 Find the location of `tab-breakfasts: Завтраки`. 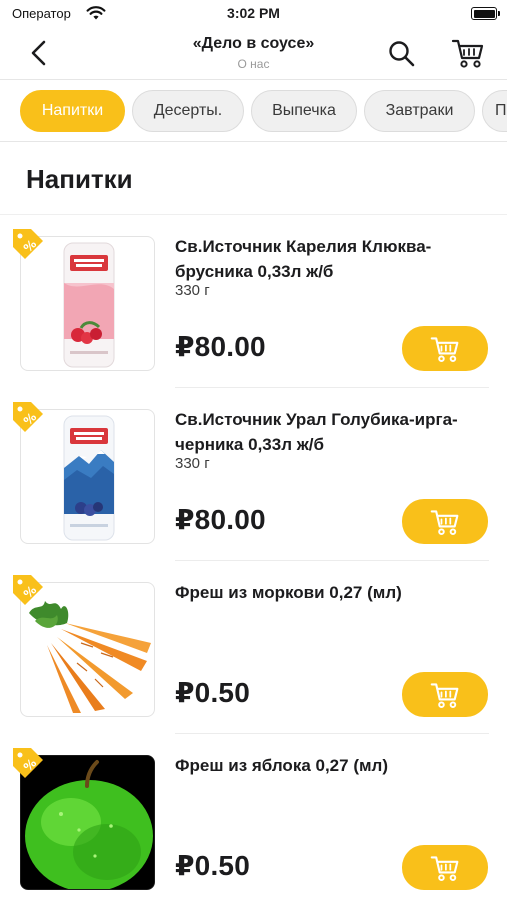

tab-breakfasts: Завтраки is located at coordinates (419, 111).